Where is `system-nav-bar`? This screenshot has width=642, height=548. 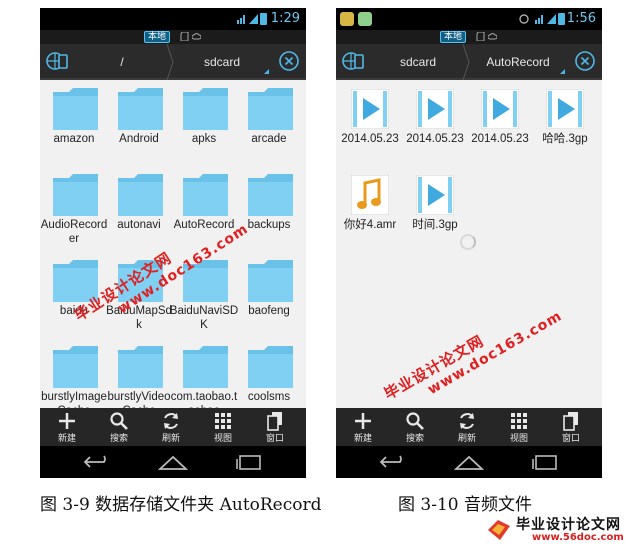 system-nav-bar is located at coordinates (173, 462).